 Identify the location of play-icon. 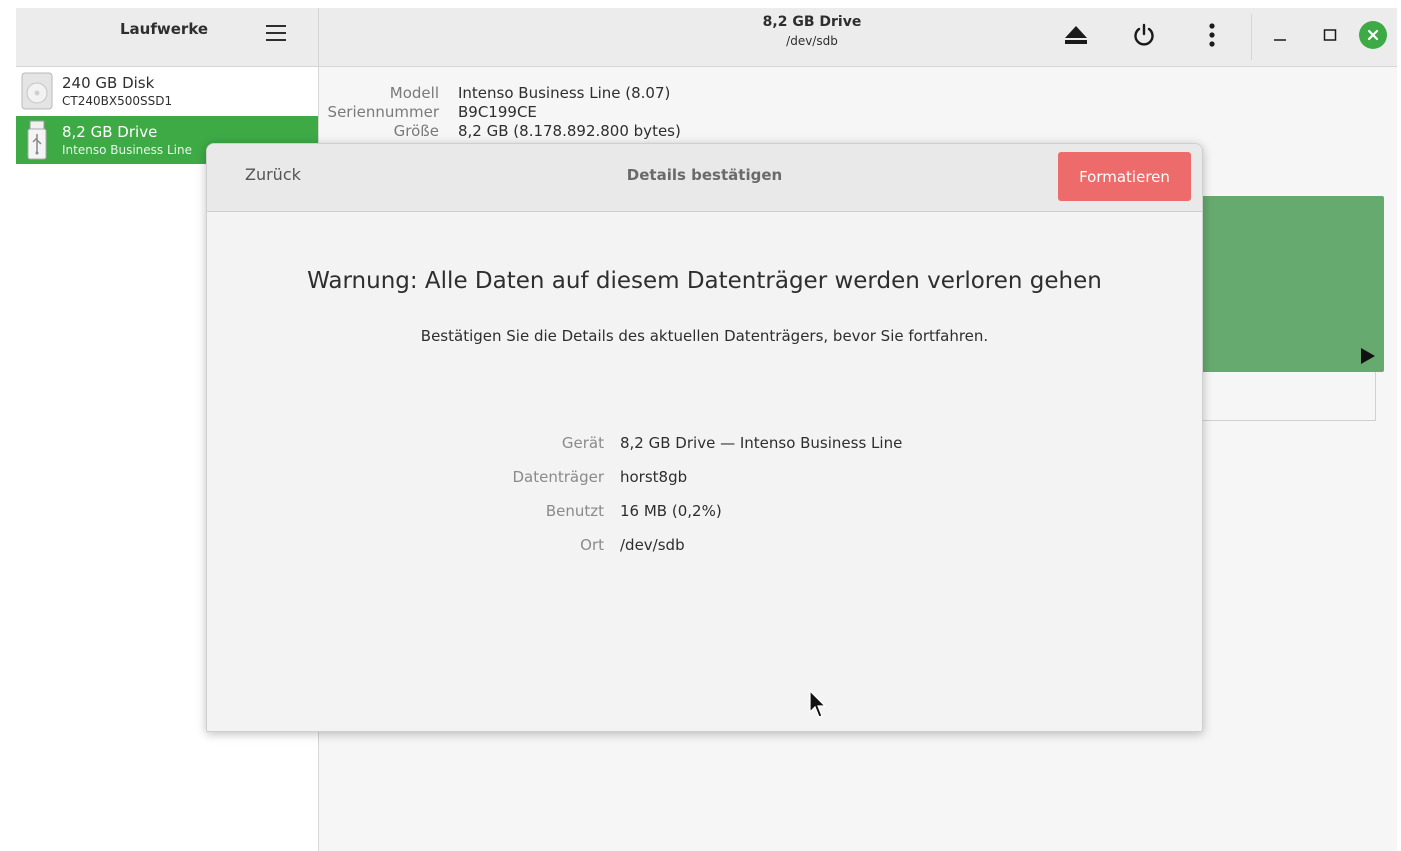
(1368, 356).